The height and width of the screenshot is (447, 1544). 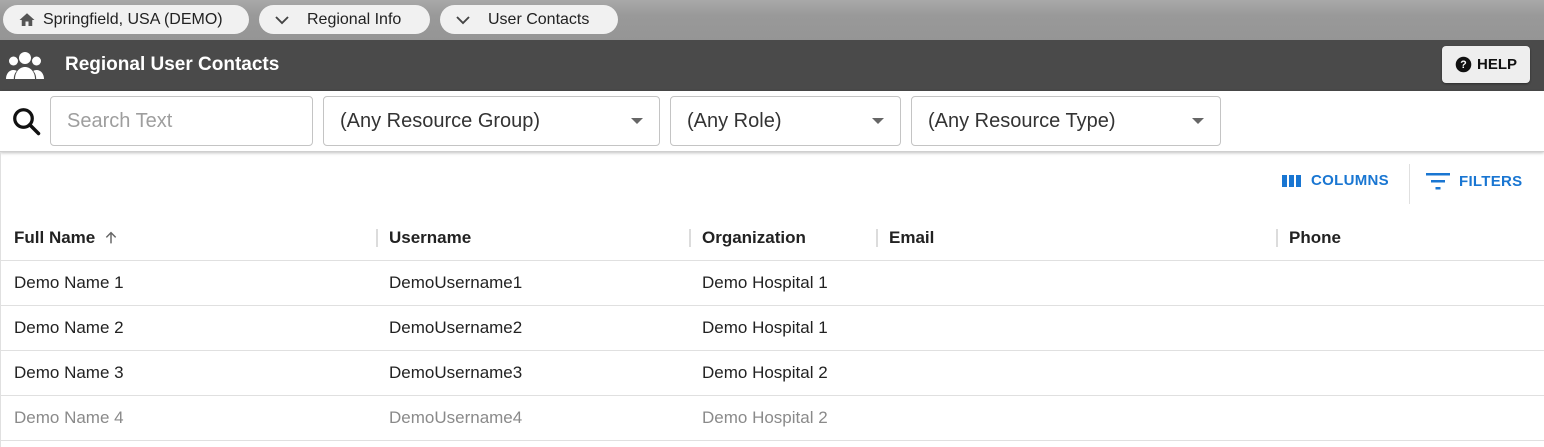 I want to click on home-icon, so click(x=27, y=19).